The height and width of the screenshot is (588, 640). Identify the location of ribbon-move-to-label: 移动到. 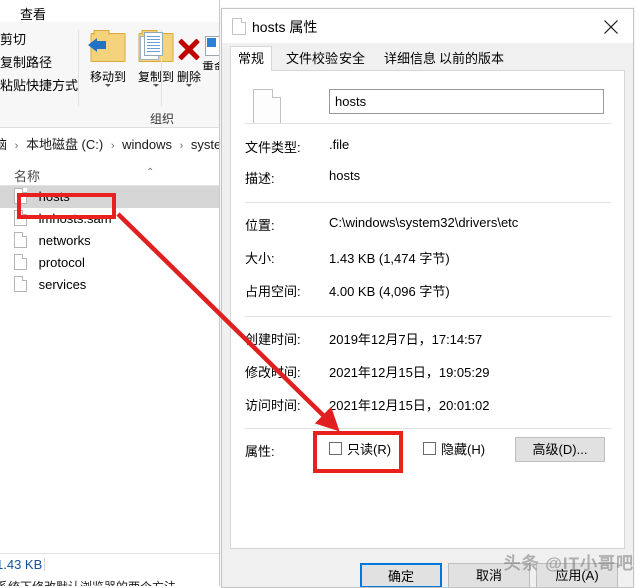
(107, 77).